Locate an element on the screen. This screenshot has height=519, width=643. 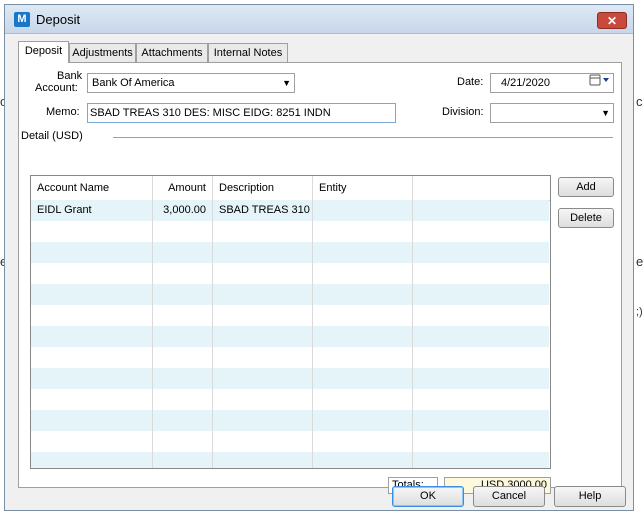
app-logo-icon: M is located at coordinates (22, 19).